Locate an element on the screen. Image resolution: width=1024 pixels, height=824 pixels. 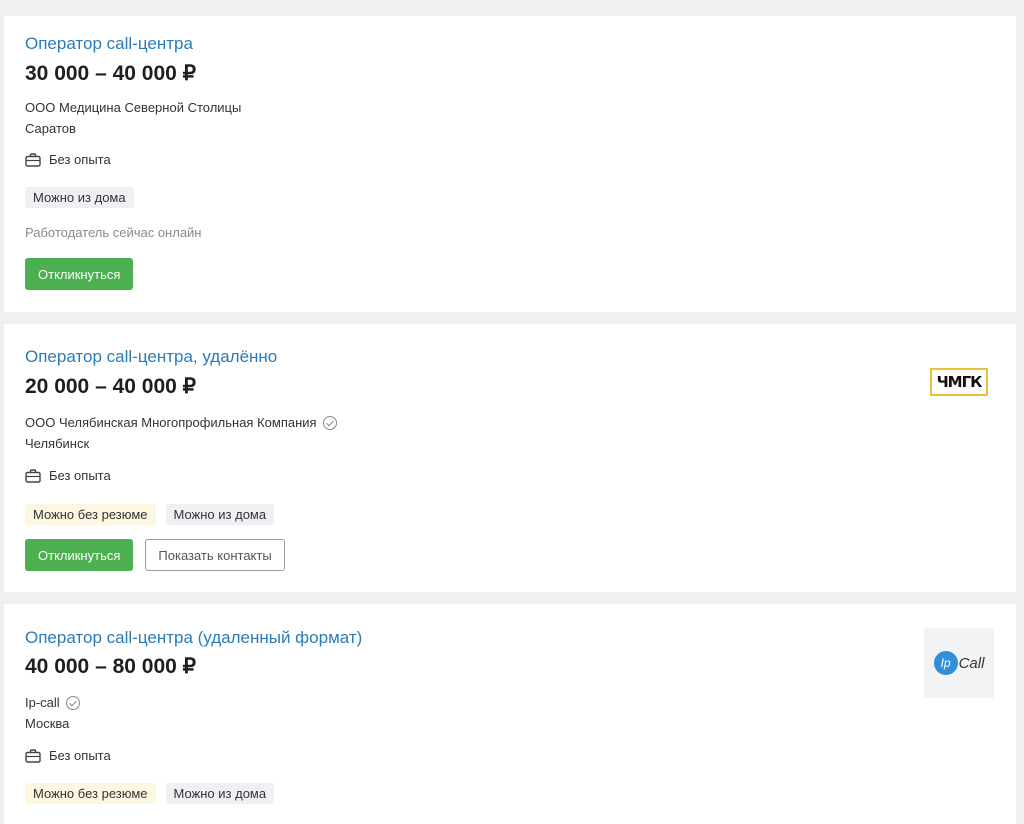
vacancy-city: Саратов is located at coordinates (50, 128).